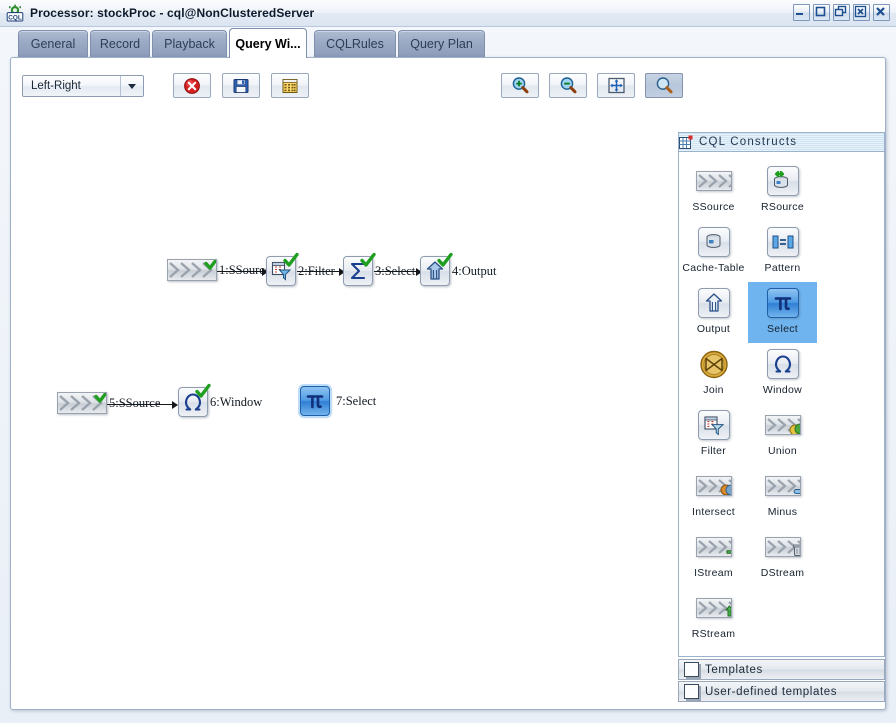 Image resolution: width=896 pixels, height=723 pixels. Describe the element at coordinates (734, 669) in the screenshot. I see `templates-label: Templates` at that location.